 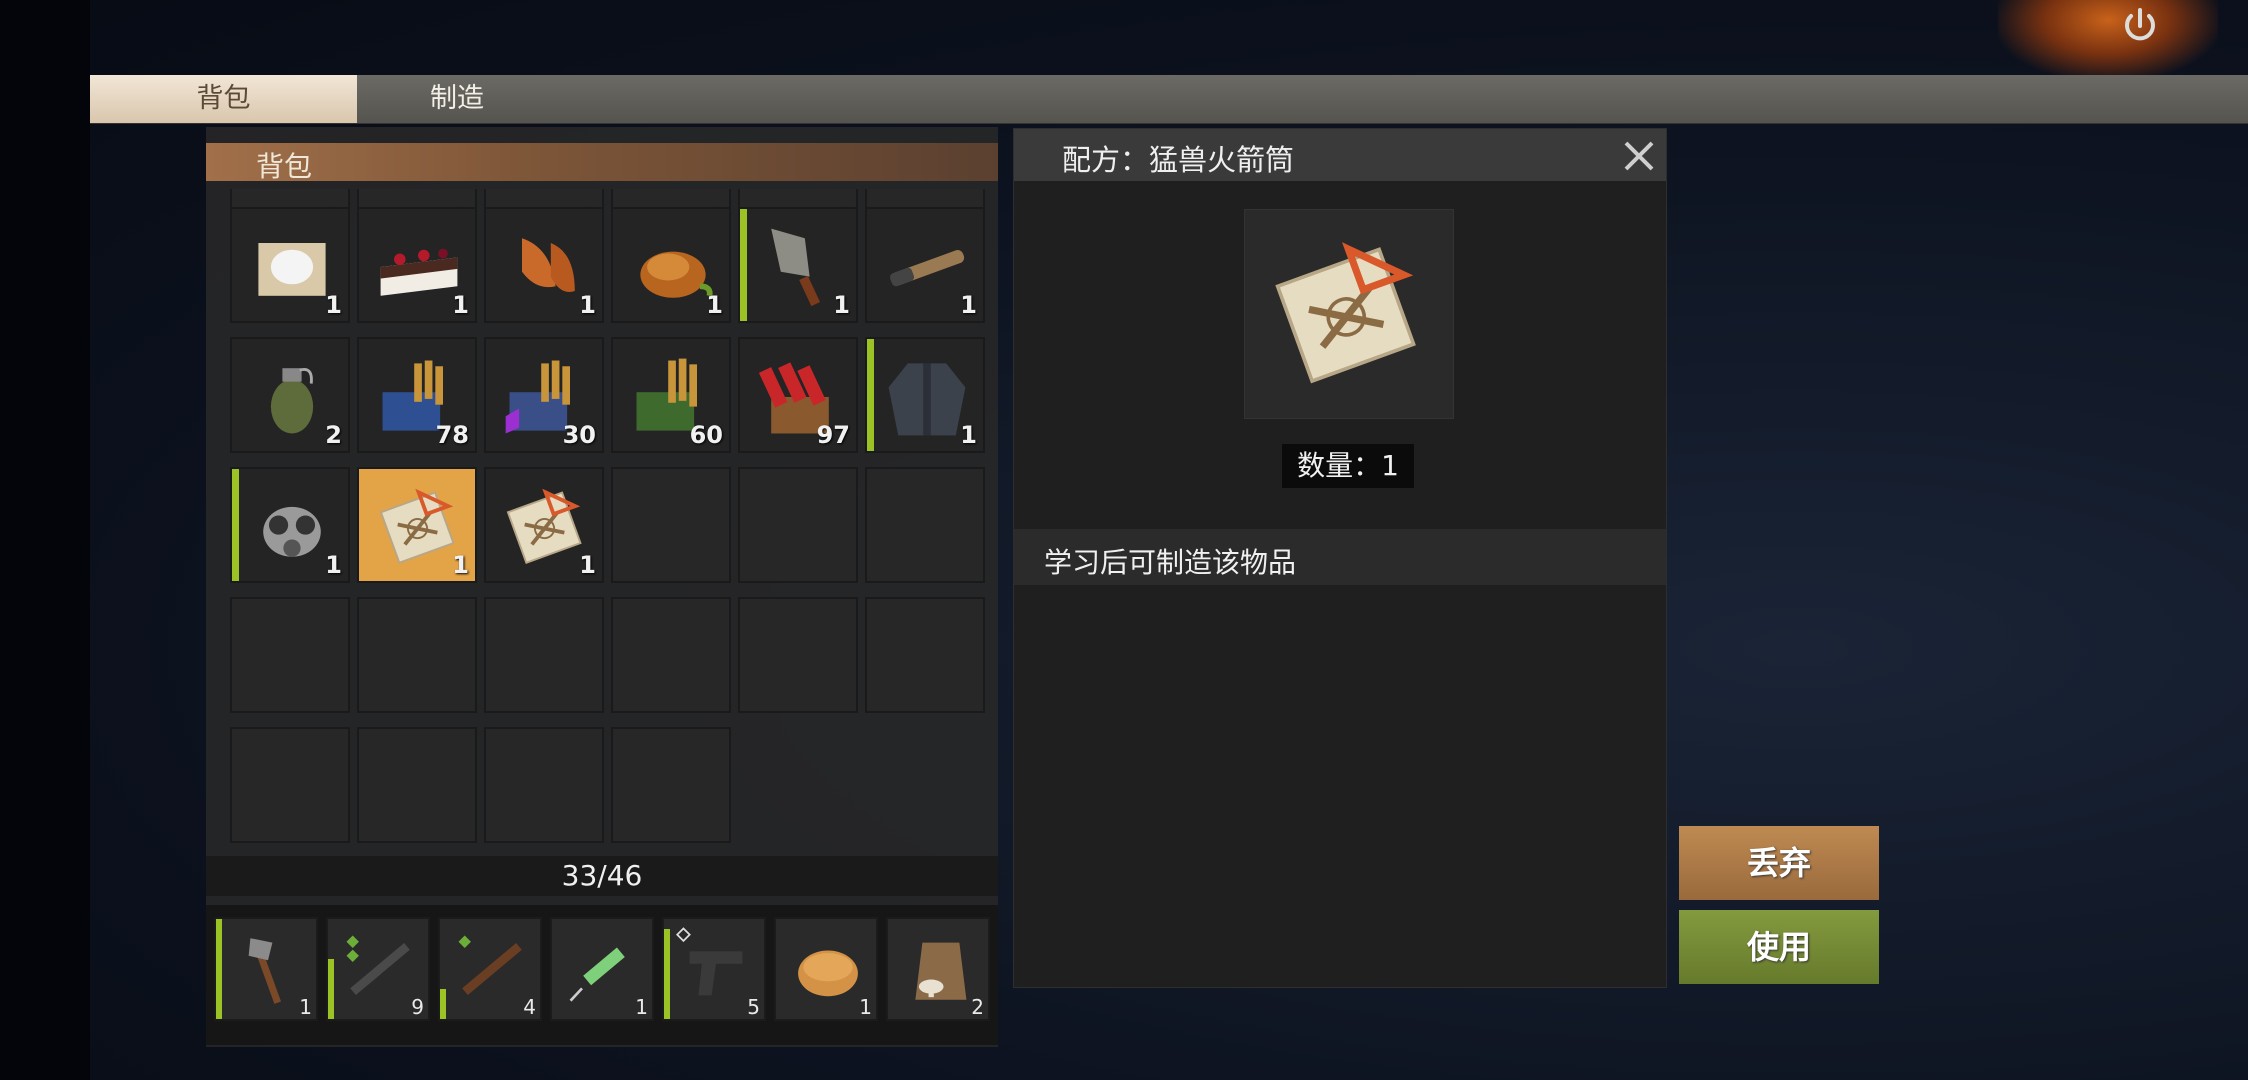 I want to click on hotbar-slot: 5, so click(x=714, y=969).